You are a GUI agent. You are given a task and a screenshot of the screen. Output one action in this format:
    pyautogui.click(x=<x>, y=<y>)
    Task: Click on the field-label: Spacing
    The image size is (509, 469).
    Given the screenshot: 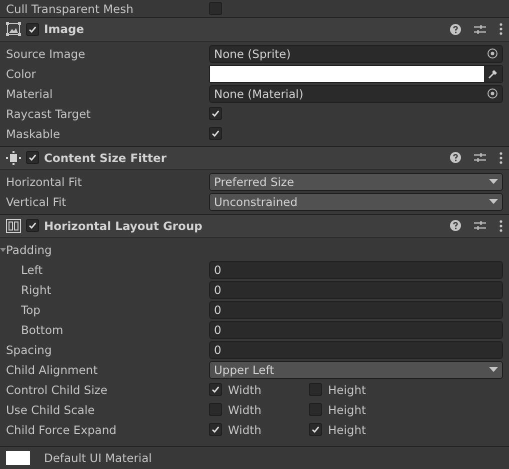 What is the action you would take?
    pyautogui.click(x=29, y=349)
    